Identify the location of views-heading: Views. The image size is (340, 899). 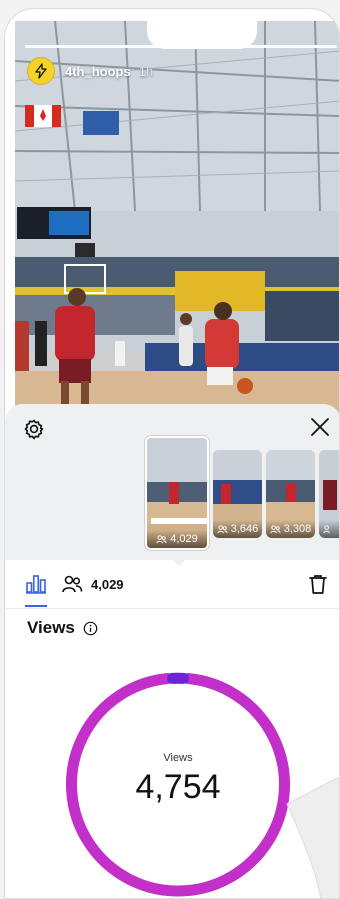
(62, 628).